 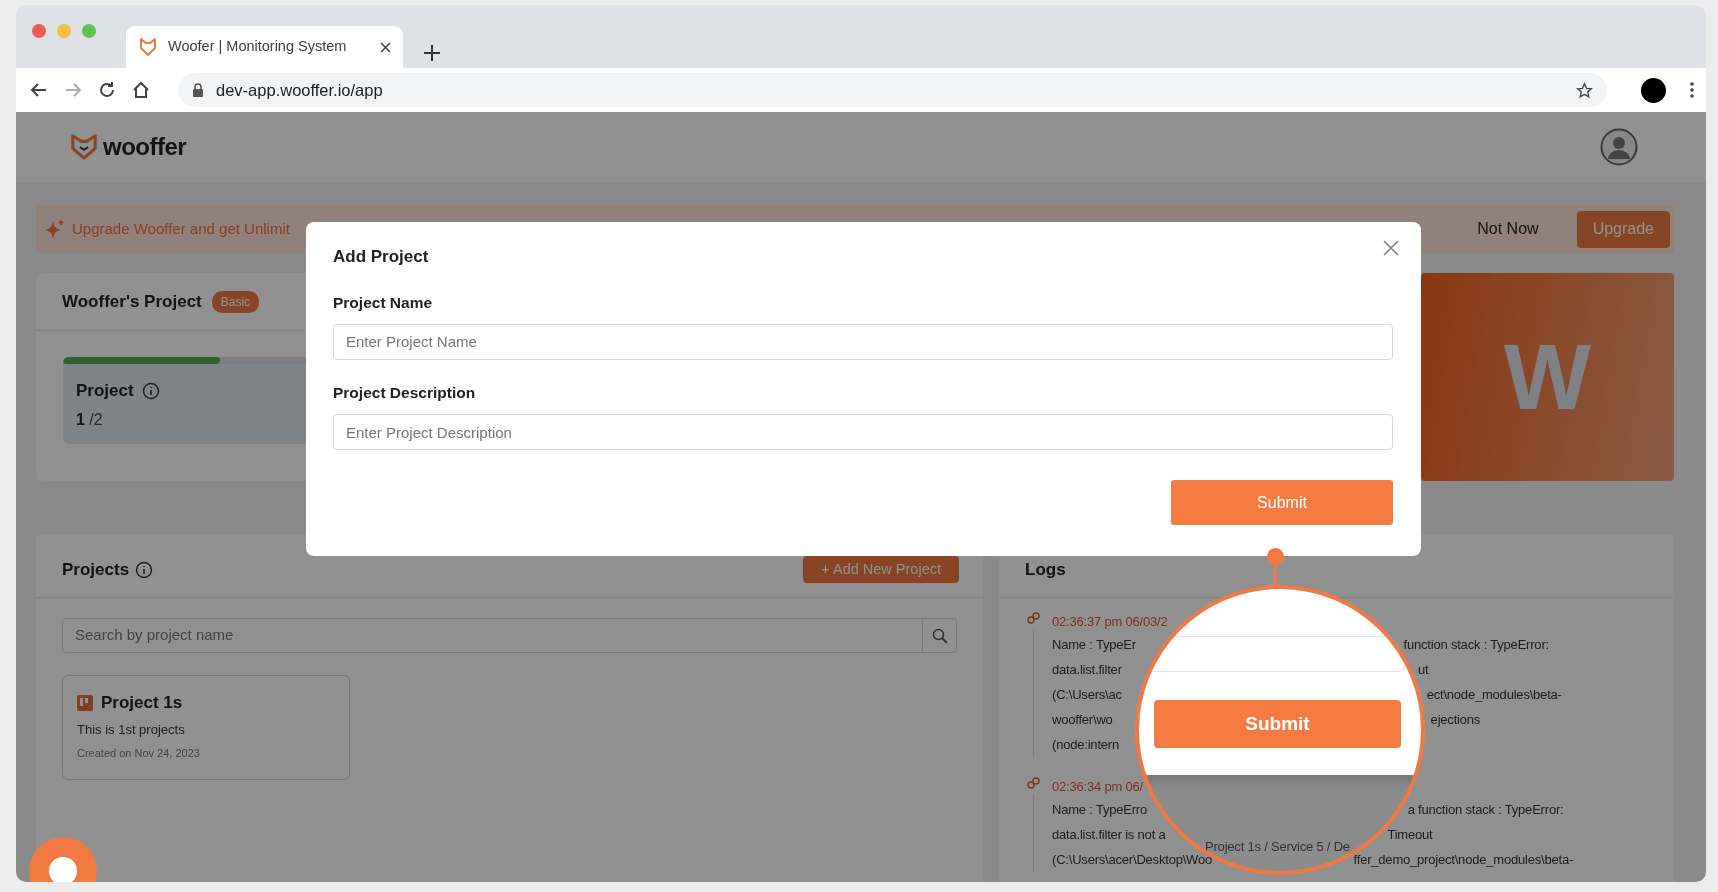 I want to click on log-text: Name : TypeEr, so click(x=1094, y=645).